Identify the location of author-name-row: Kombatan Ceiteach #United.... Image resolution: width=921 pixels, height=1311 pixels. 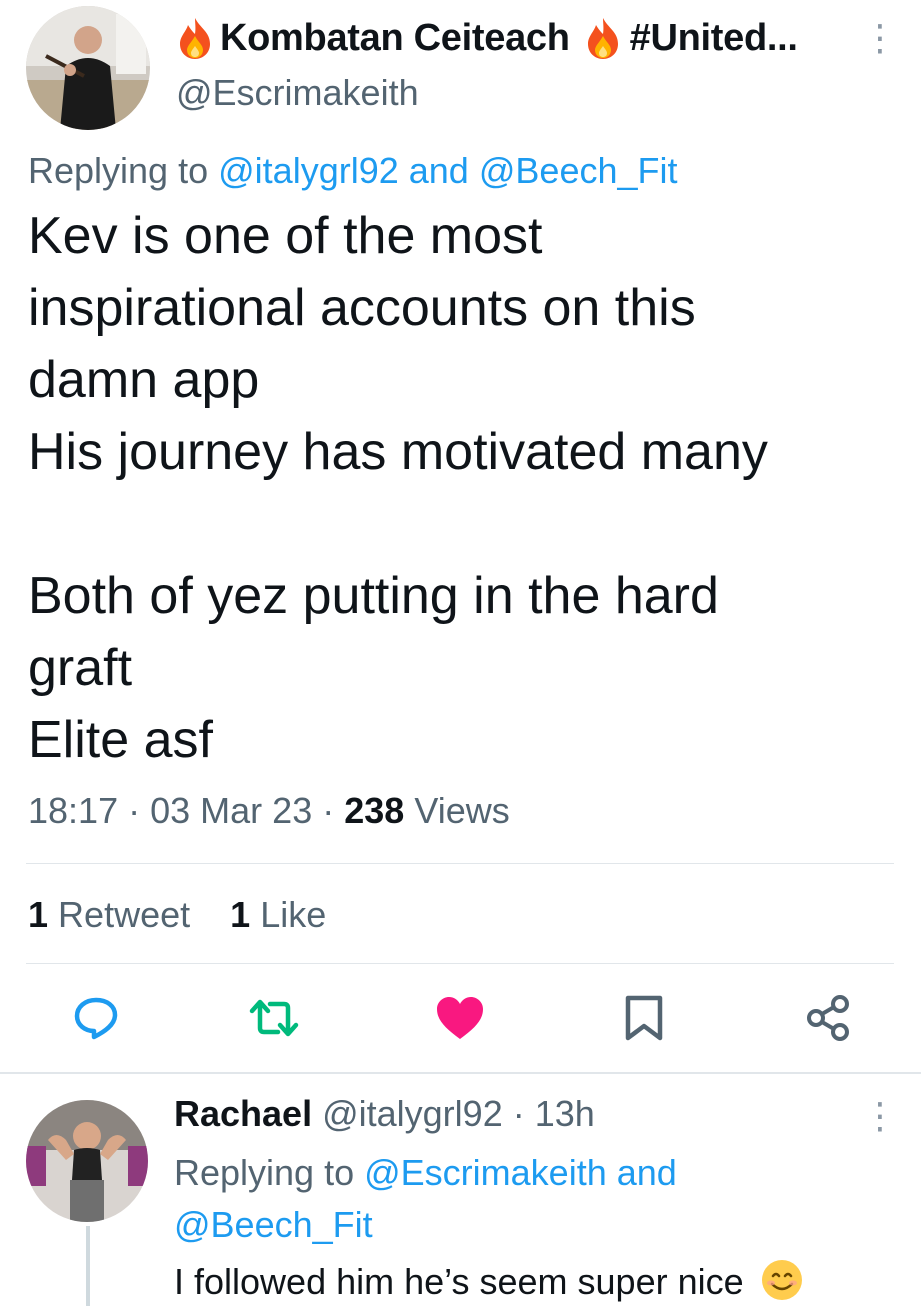
(487, 38).